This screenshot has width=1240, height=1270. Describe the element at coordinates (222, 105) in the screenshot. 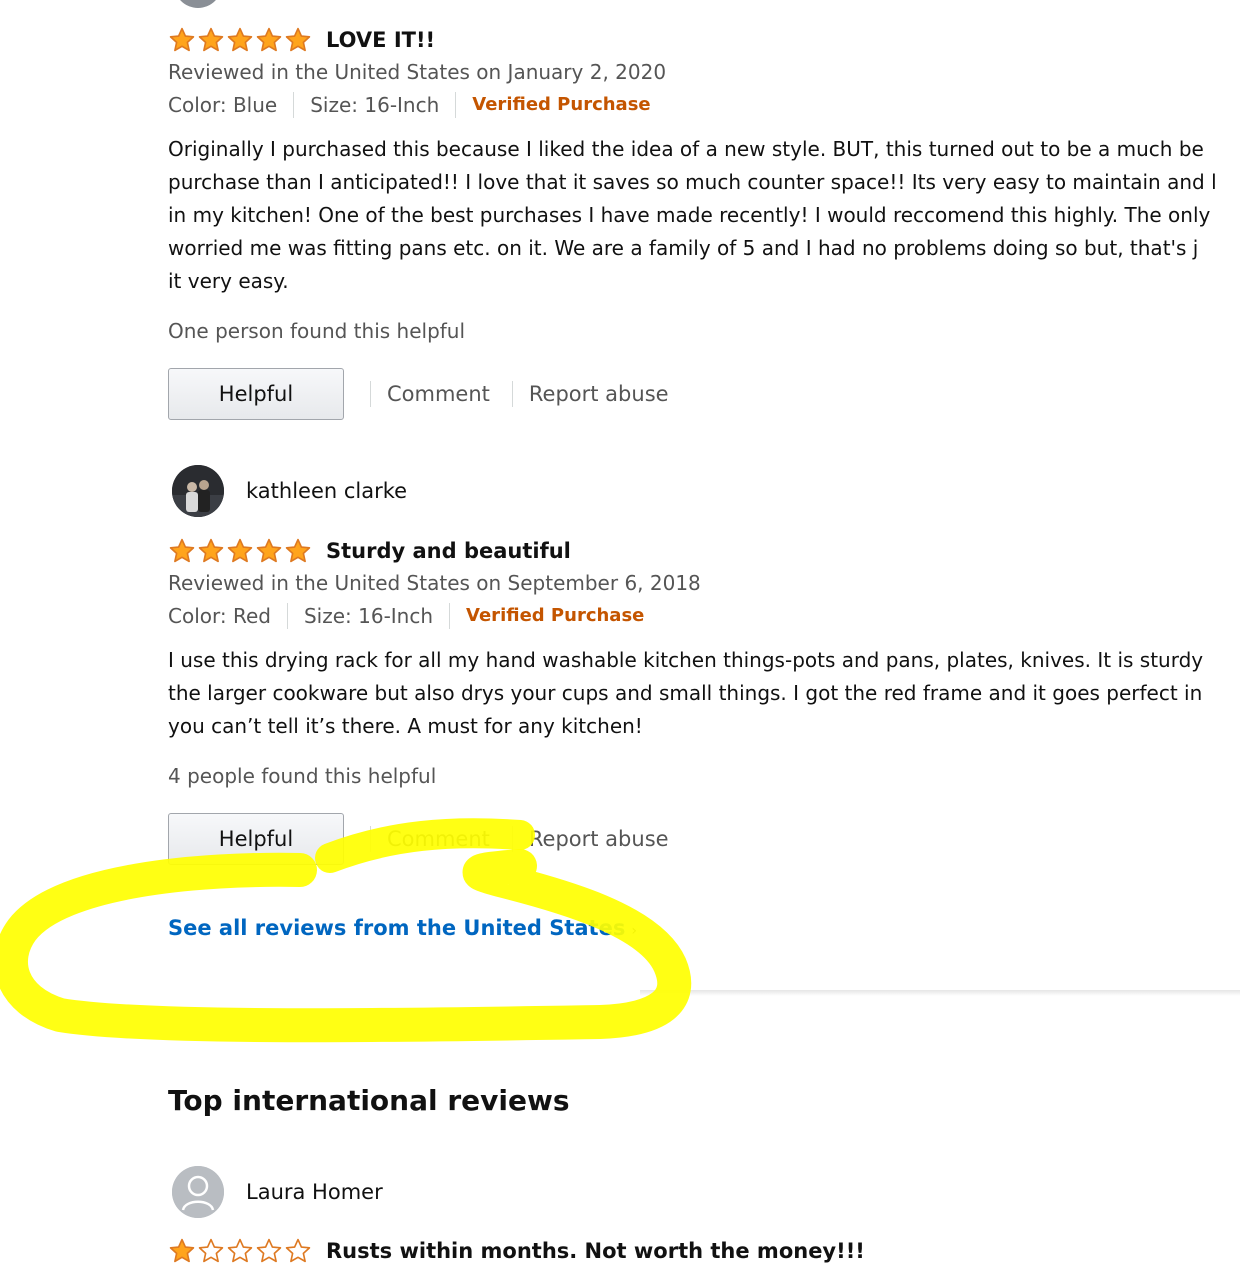

I see `color-attribute: Color: Blue` at that location.